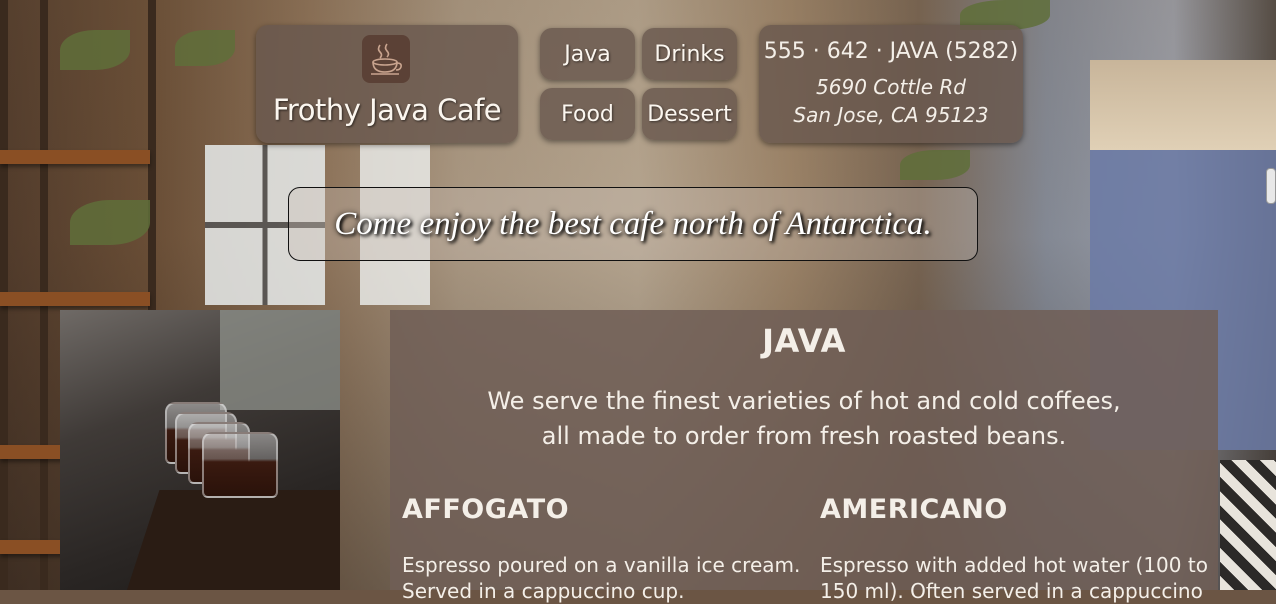 The height and width of the screenshot is (604, 1276). Describe the element at coordinates (387, 110) in the screenshot. I see `brand-name: Frothy Java Cafe` at that location.